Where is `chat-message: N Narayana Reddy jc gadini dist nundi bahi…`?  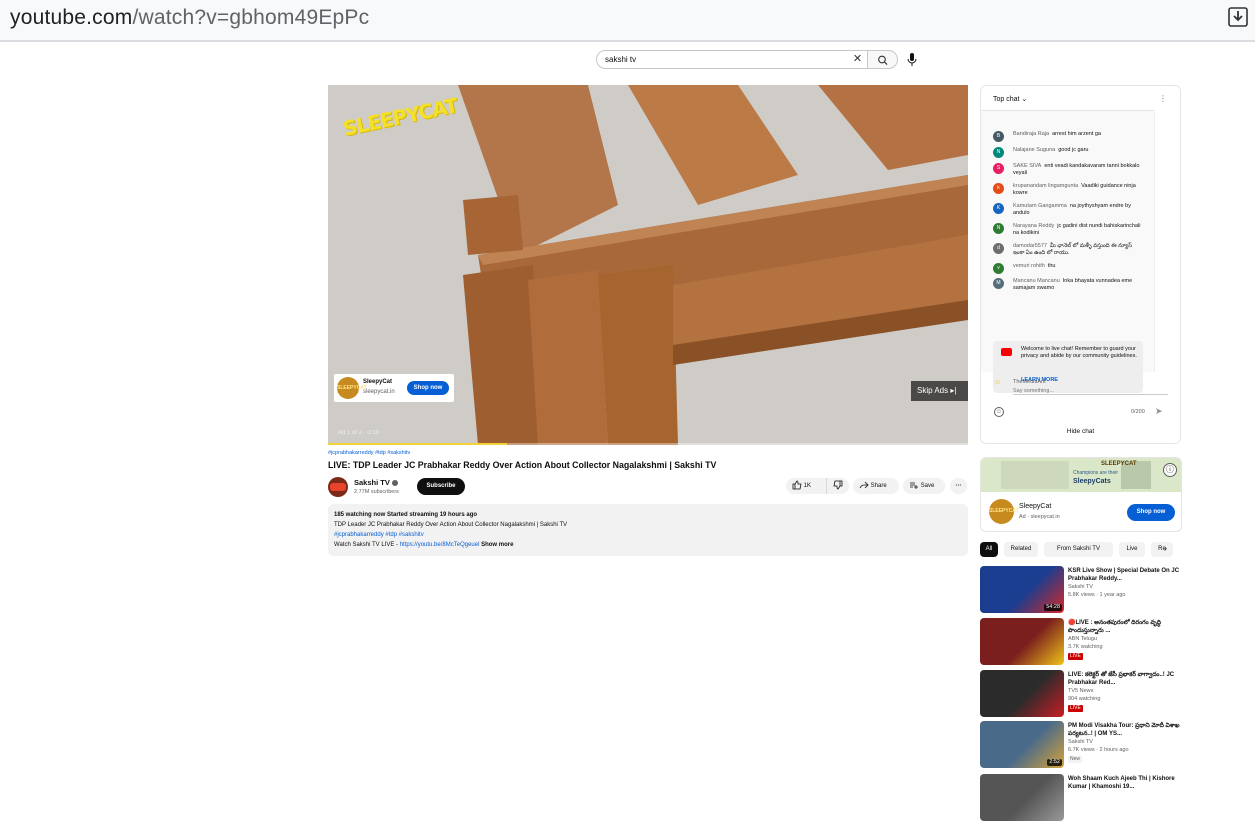
chat-message: N Narayana Reddy jc gadini dist nundi bahi… is located at coordinates (1068, 230).